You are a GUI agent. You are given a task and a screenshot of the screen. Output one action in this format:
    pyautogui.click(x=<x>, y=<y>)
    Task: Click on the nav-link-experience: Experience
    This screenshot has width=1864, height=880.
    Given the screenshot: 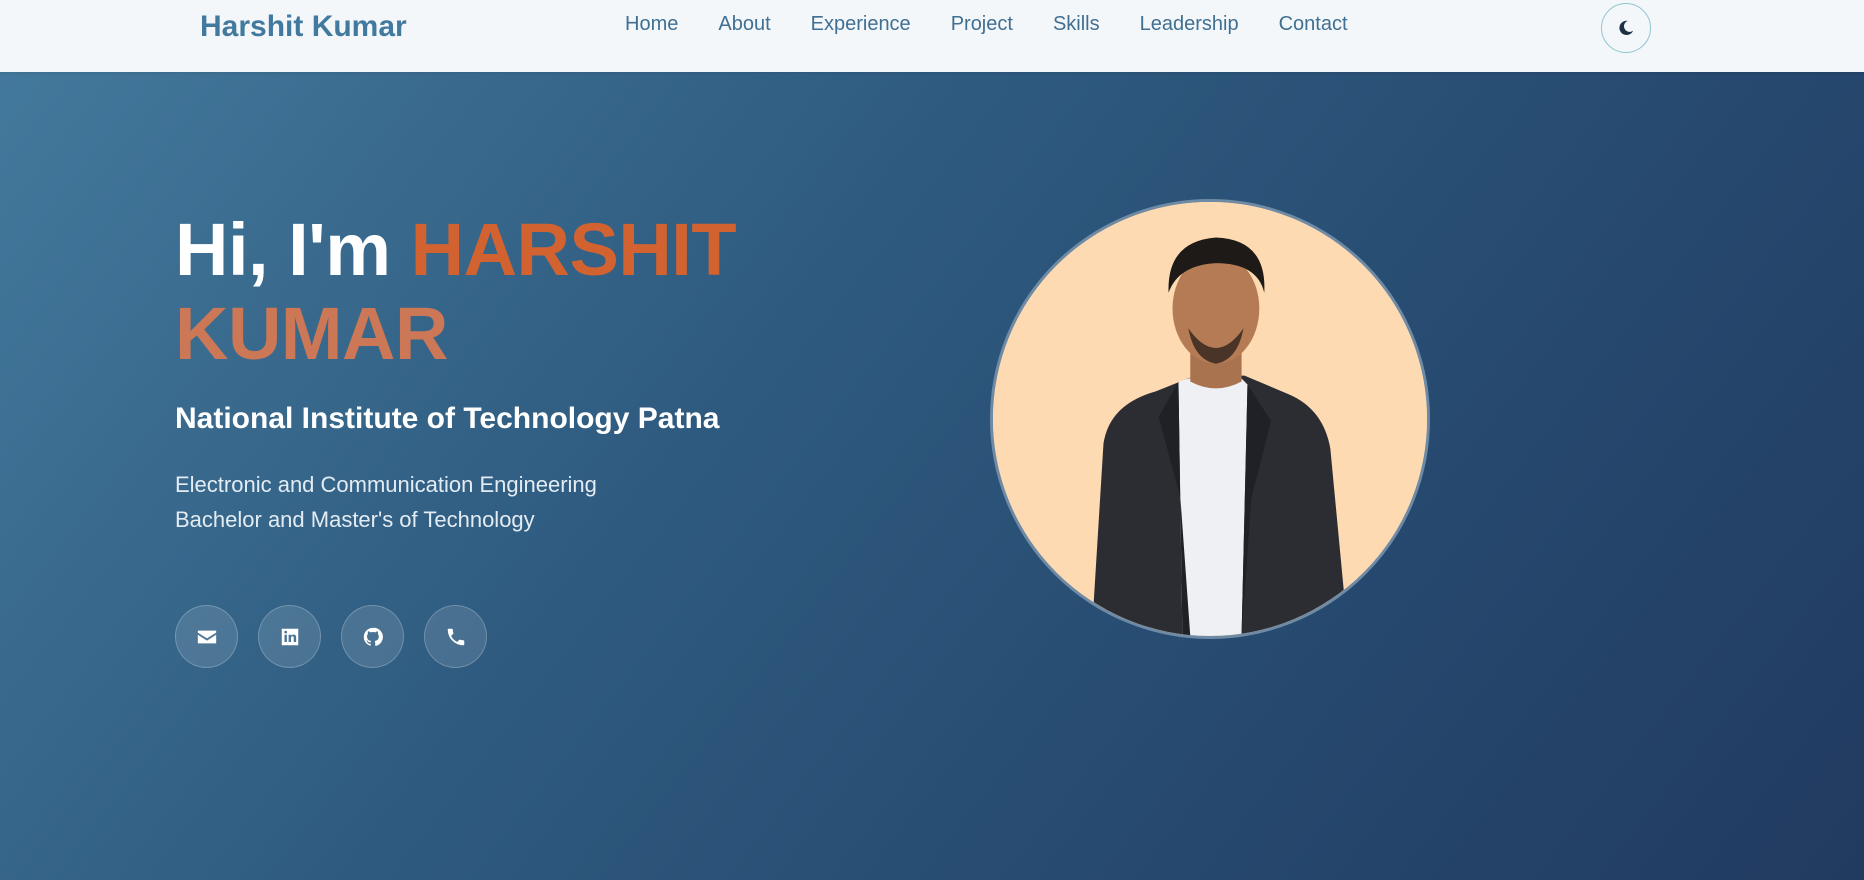 What is the action you would take?
    pyautogui.click(x=861, y=24)
    